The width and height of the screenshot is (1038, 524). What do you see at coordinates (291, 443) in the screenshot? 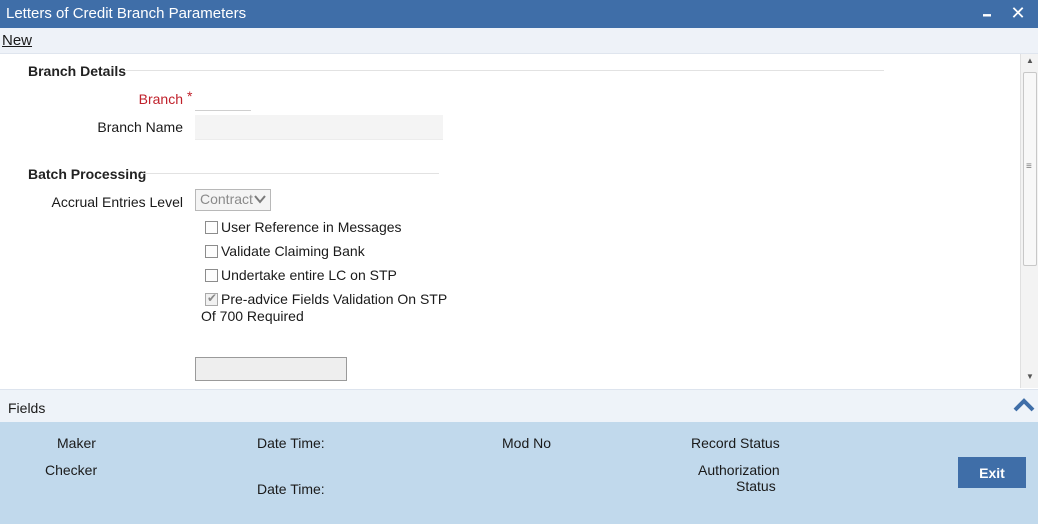
I see `maker-date-time-label: Date Time:` at bounding box center [291, 443].